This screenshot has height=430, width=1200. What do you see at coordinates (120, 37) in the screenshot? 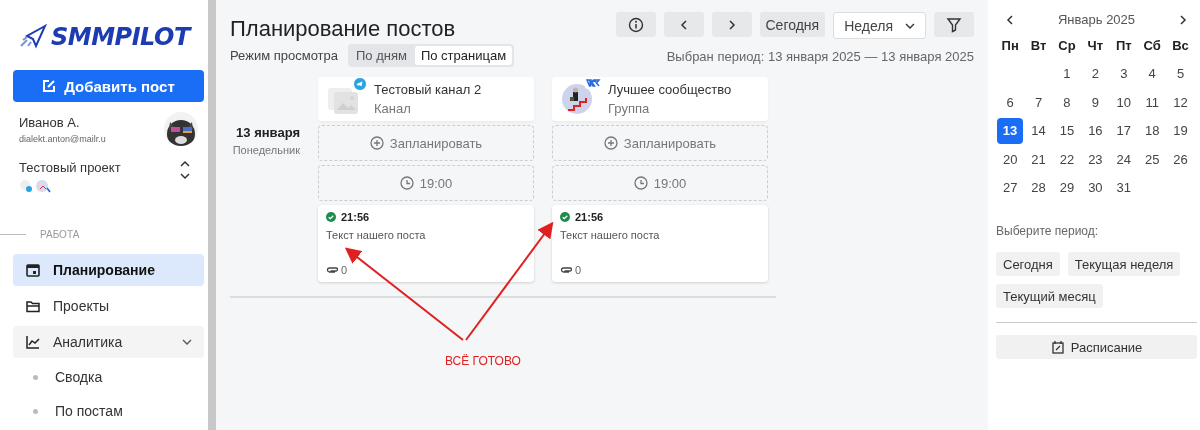
I see `logo-text: SMMPILOT` at bounding box center [120, 37].